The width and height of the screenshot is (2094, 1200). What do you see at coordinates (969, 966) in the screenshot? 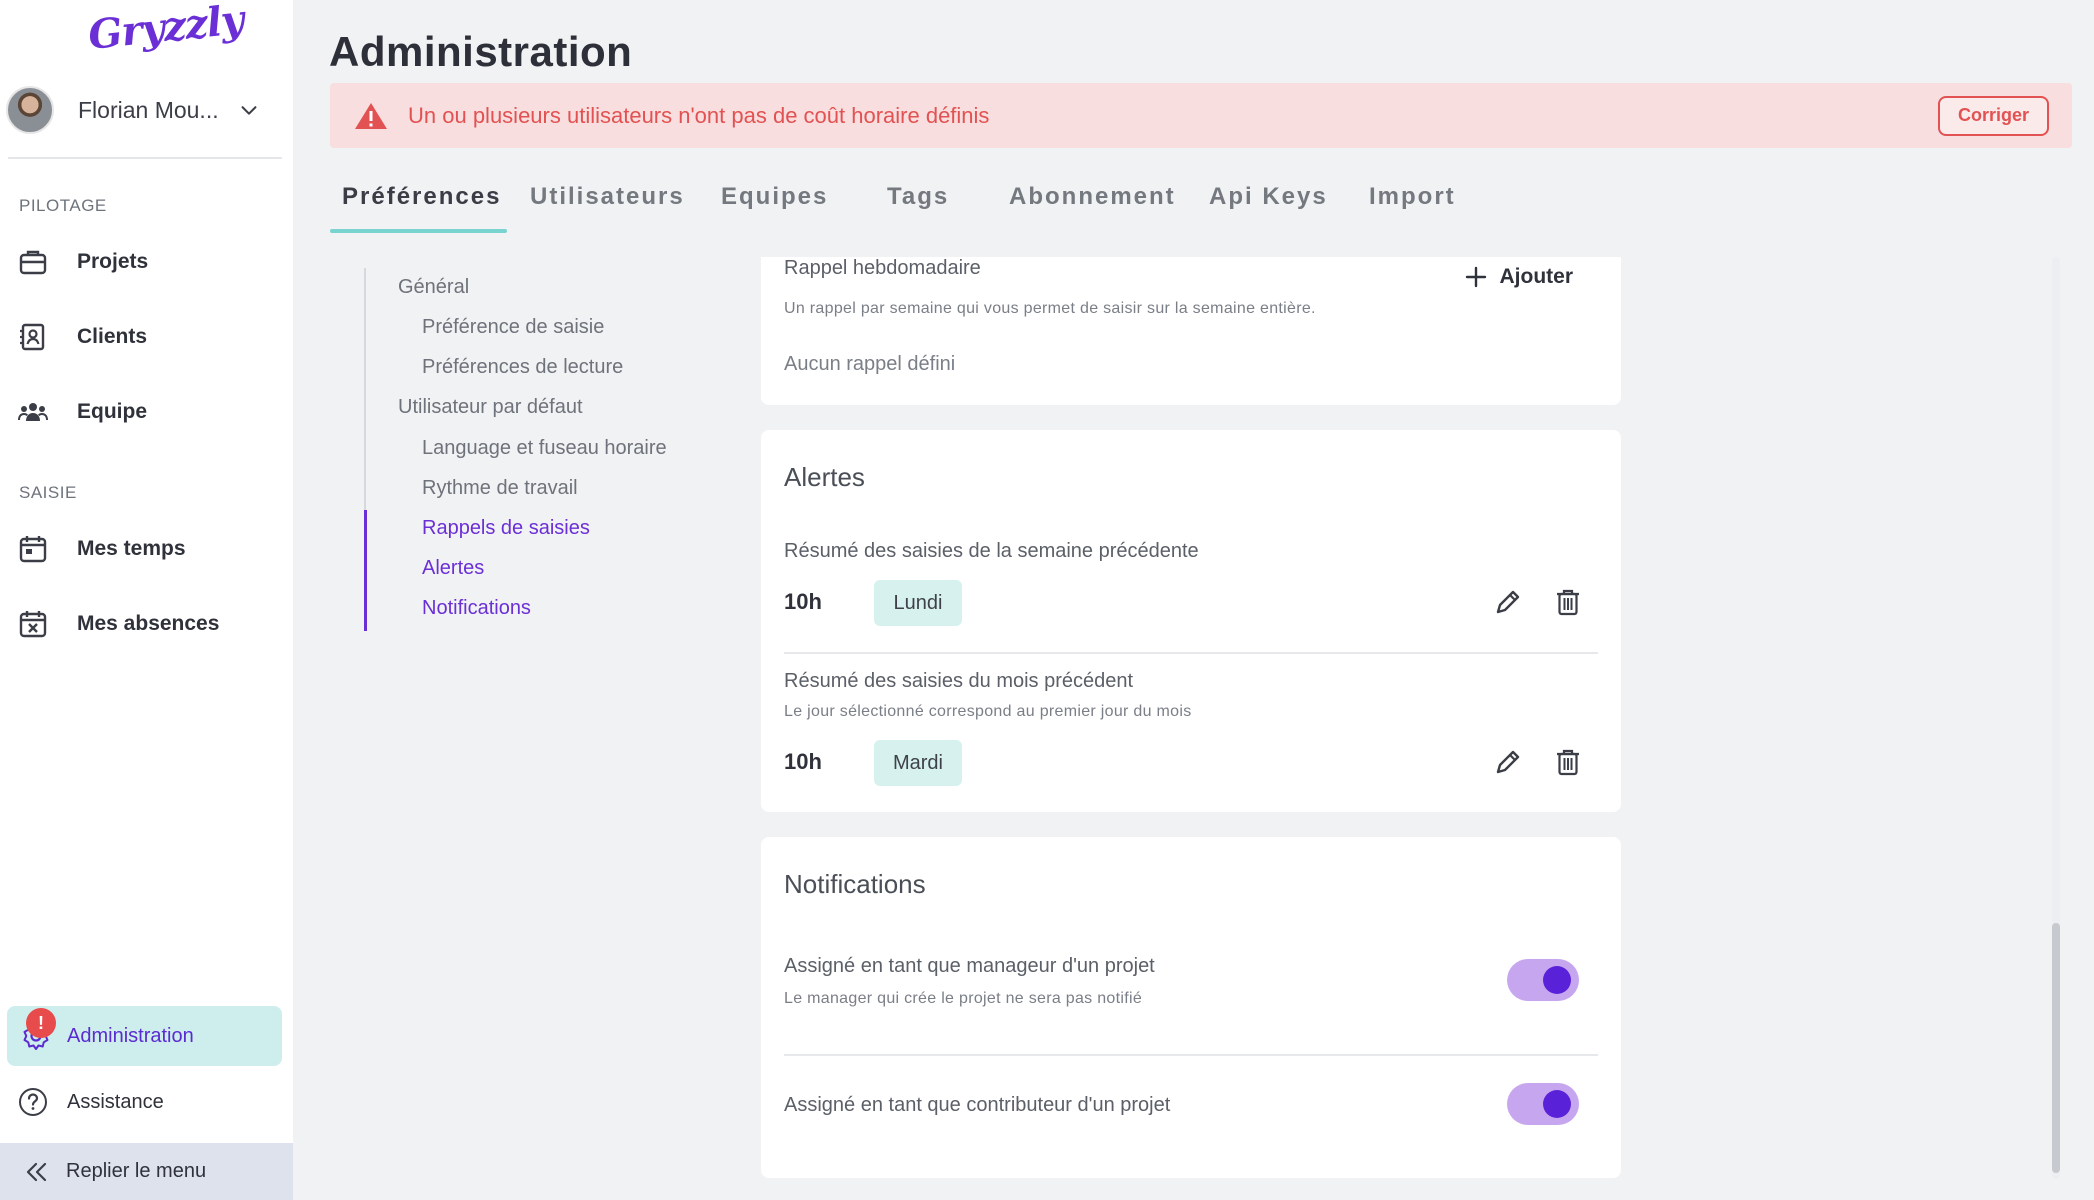
I see `notification-item-label: Assigné en tant que manageur d'un projet` at bounding box center [969, 966].